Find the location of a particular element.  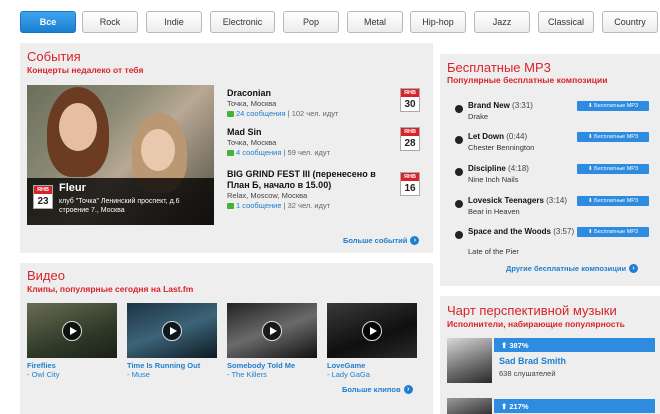

growth-badge: ⬆ 217% is located at coordinates (574, 406).